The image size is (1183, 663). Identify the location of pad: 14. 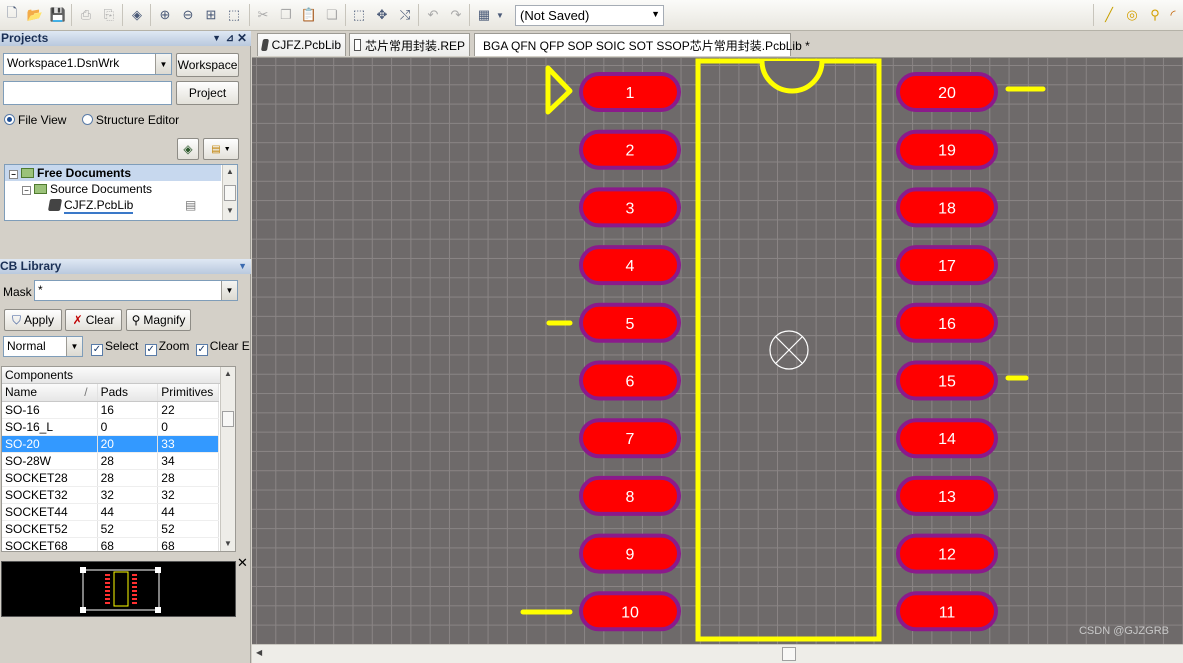
(947, 438).